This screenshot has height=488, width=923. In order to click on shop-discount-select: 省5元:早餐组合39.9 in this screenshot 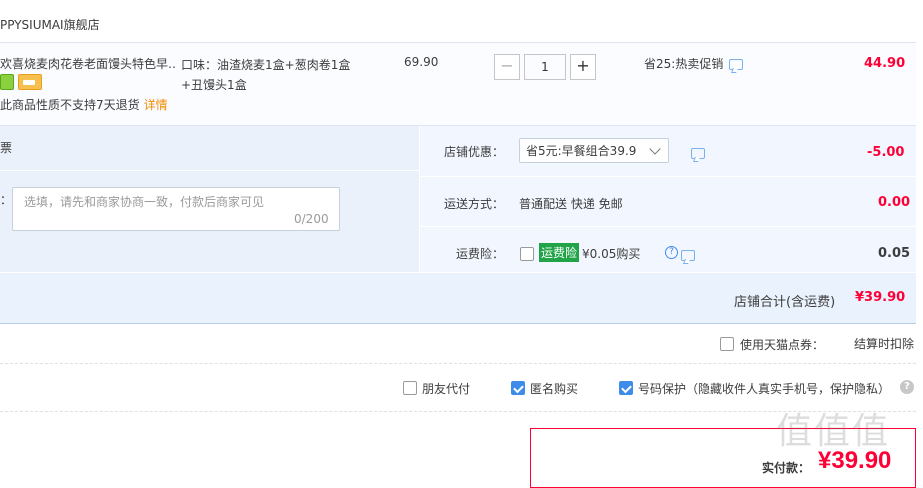, I will do `click(594, 150)`.